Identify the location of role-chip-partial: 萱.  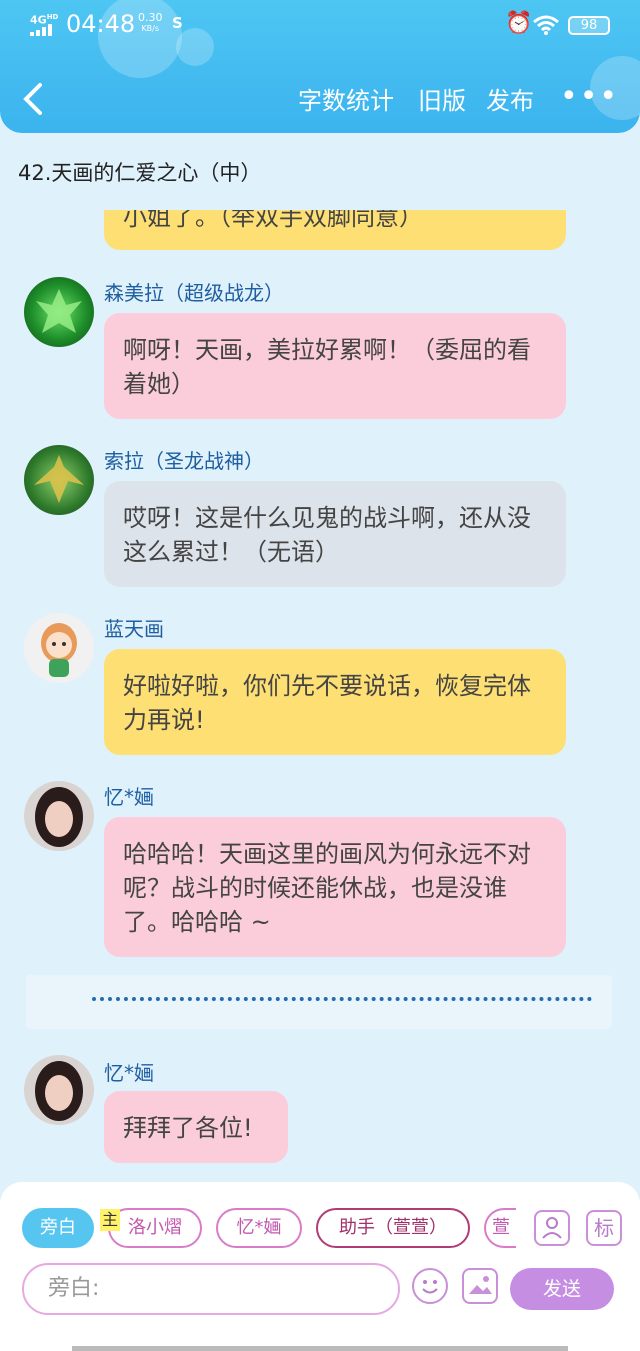
(500, 1228).